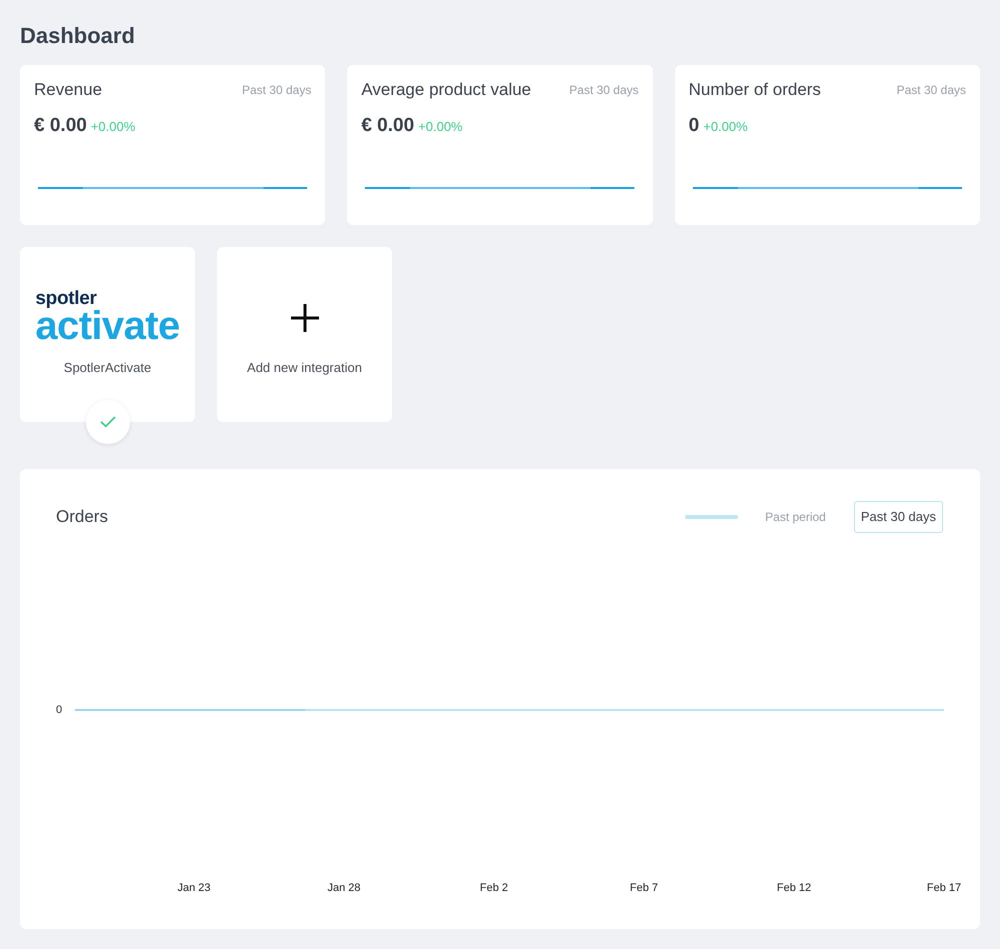 This screenshot has height=949, width=1000. What do you see at coordinates (754, 90) in the screenshot?
I see `card-title: Number of orders` at bounding box center [754, 90].